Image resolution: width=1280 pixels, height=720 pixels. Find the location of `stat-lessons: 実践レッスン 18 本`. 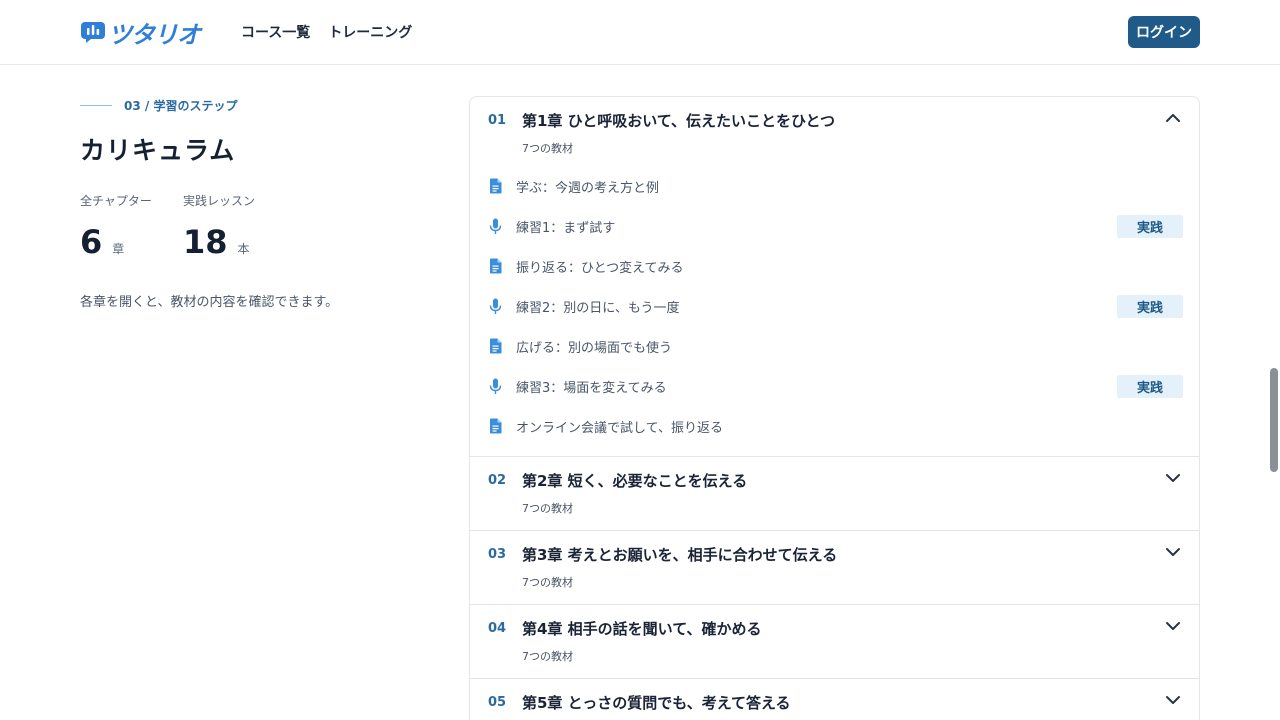

stat-lessons: 実践レッスン 18 本 is located at coordinates (219, 226).